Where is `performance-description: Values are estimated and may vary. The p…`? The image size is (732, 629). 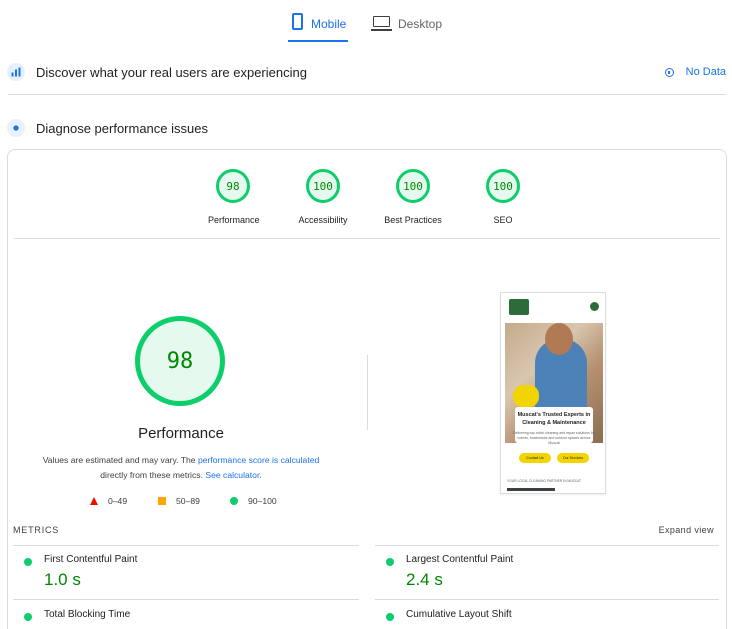 performance-description: Values are estimated and may vary. The p… is located at coordinates (181, 468).